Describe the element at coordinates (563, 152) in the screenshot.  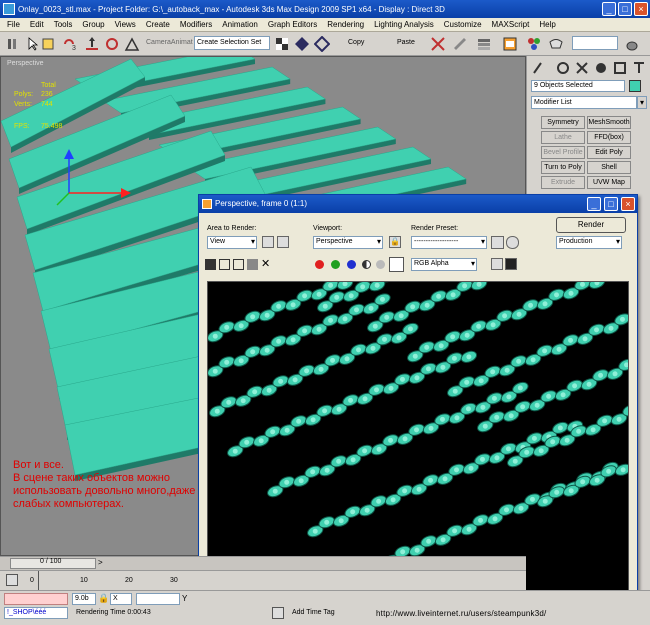
I see `modifier-bevel-profile-button: Bevel Profile` at that location.